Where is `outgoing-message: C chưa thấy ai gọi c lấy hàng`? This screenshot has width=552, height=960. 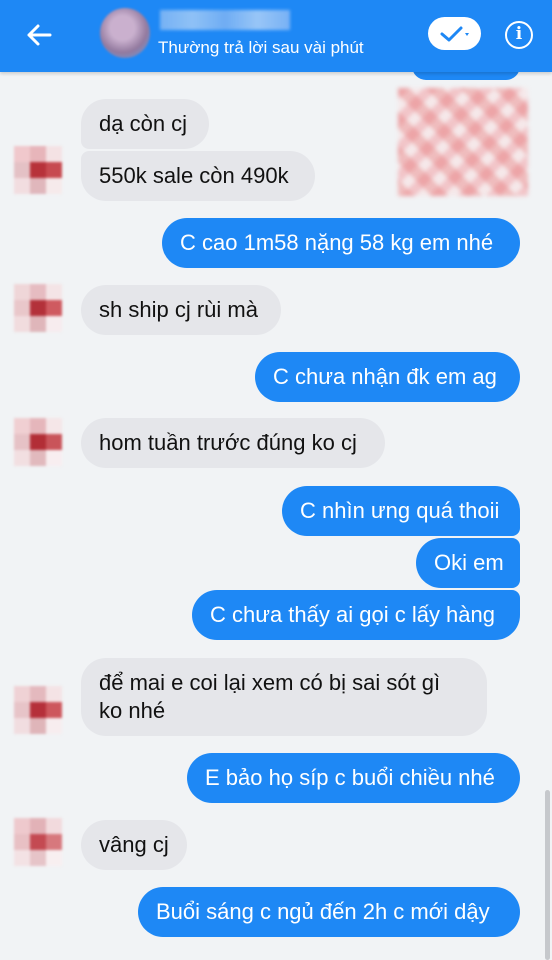 outgoing-message: C chưa thấy ai gọi c lấy hàng is located at coordinates (356, 615).